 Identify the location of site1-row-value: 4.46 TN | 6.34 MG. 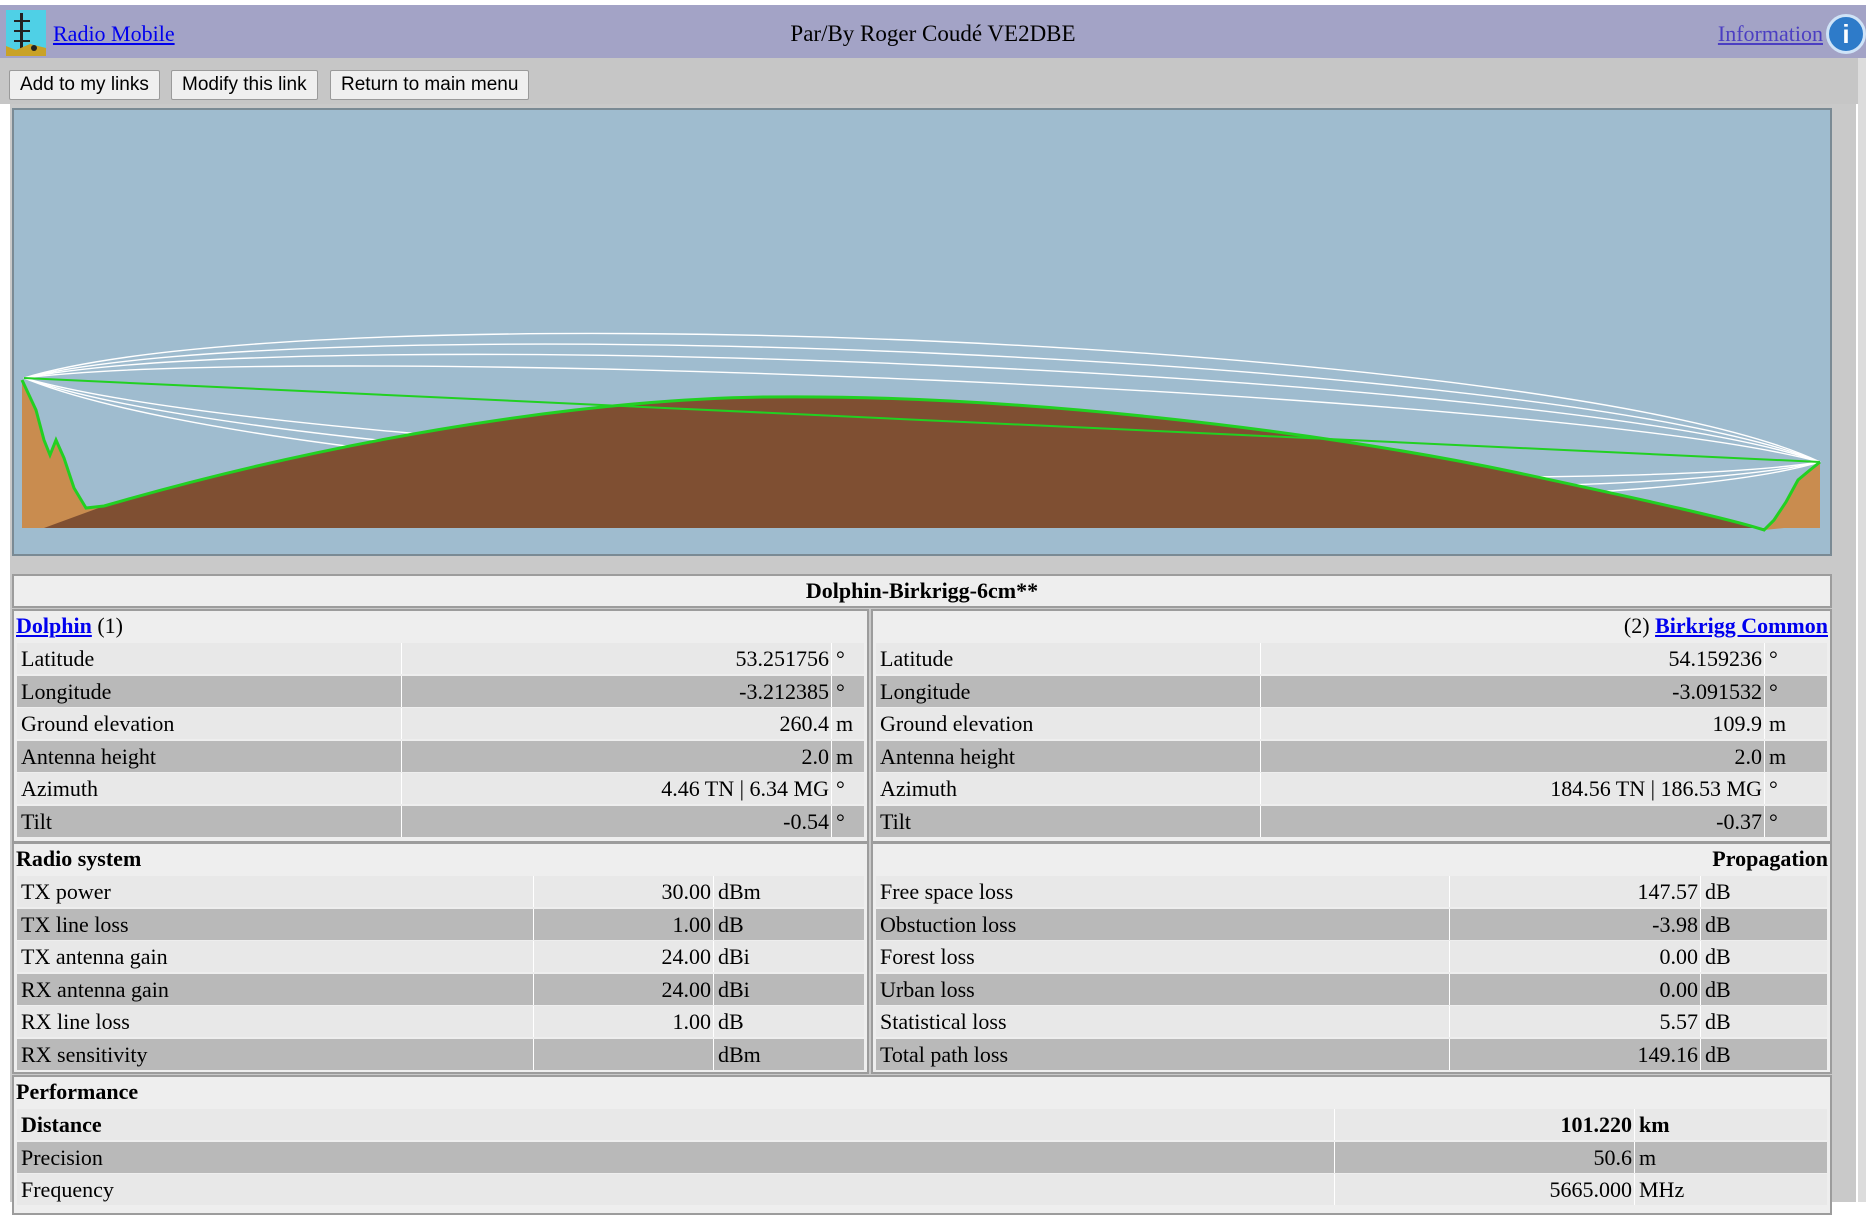
(745, 788).